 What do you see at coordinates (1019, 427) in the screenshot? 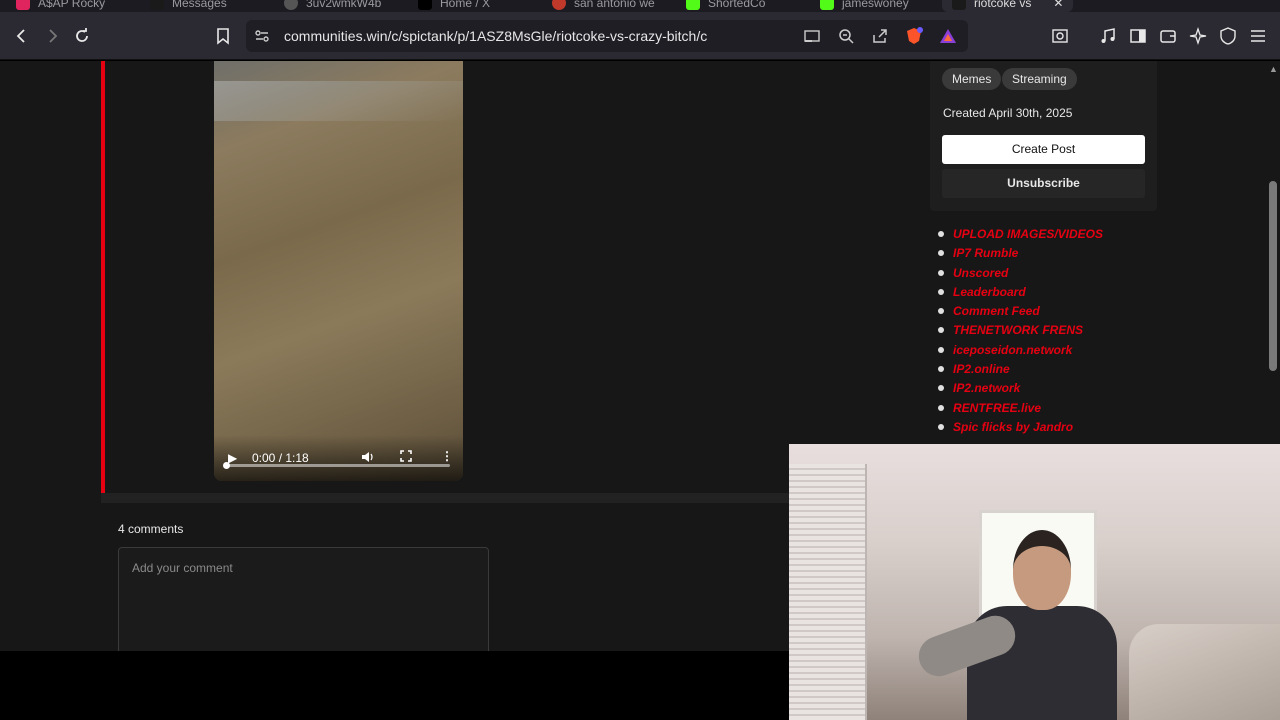
I see `link-spic-flicks: Spic flicks by Jandro` at bounding box center [1019, 427].